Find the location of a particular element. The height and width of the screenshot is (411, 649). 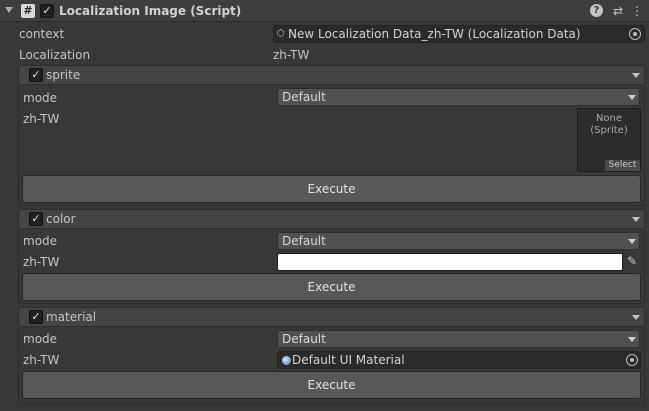

sprite-execute-button: Execute is located at coordinates (331, 189).